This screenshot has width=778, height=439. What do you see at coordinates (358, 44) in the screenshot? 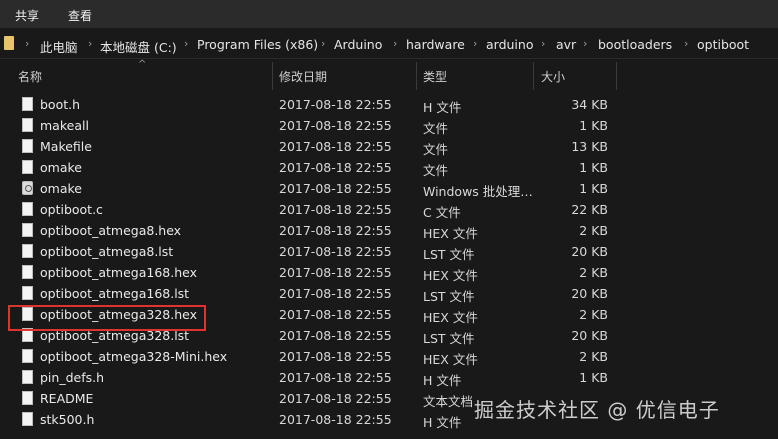
I see `breadcrumb-arduino: Arduino` at bounding box center [358, 44].